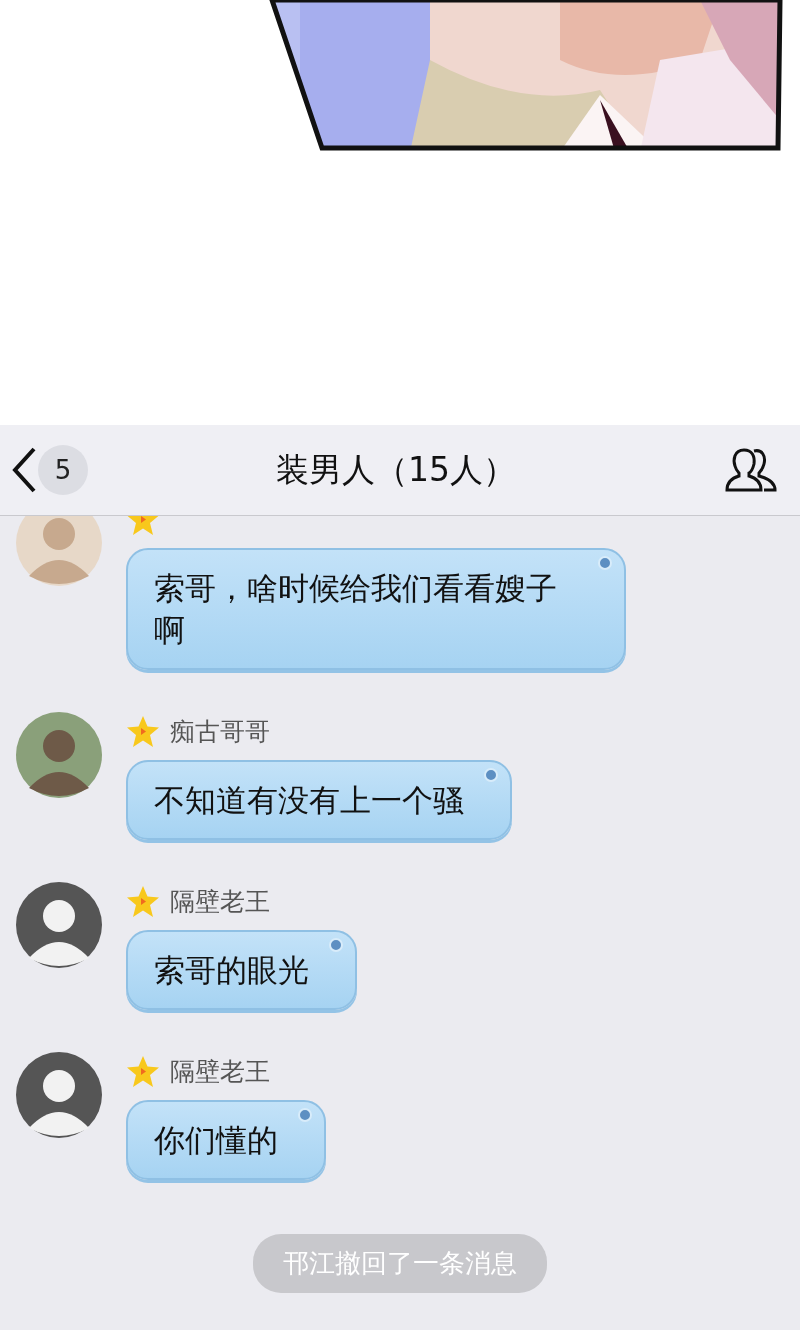 This screenshot has width=800, height=1330. Describe the element at coordinates (226, 1140) in the screenshot. I see `message-bubble: 你们懂的` at that location.